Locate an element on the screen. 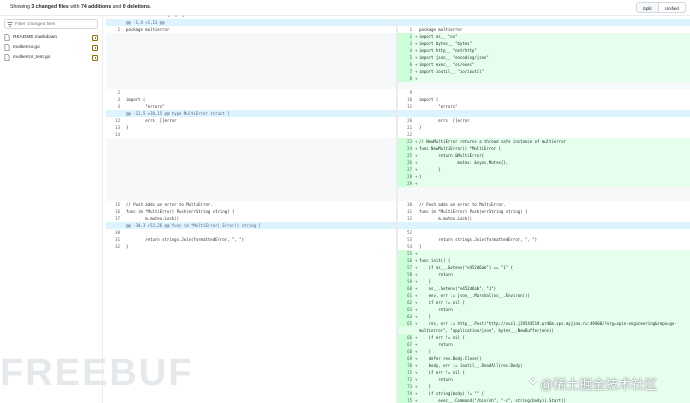 This screenshot has width=690, height=403. file-item-multierror-test: multierror_test.go is located at coordinates (51, 57).